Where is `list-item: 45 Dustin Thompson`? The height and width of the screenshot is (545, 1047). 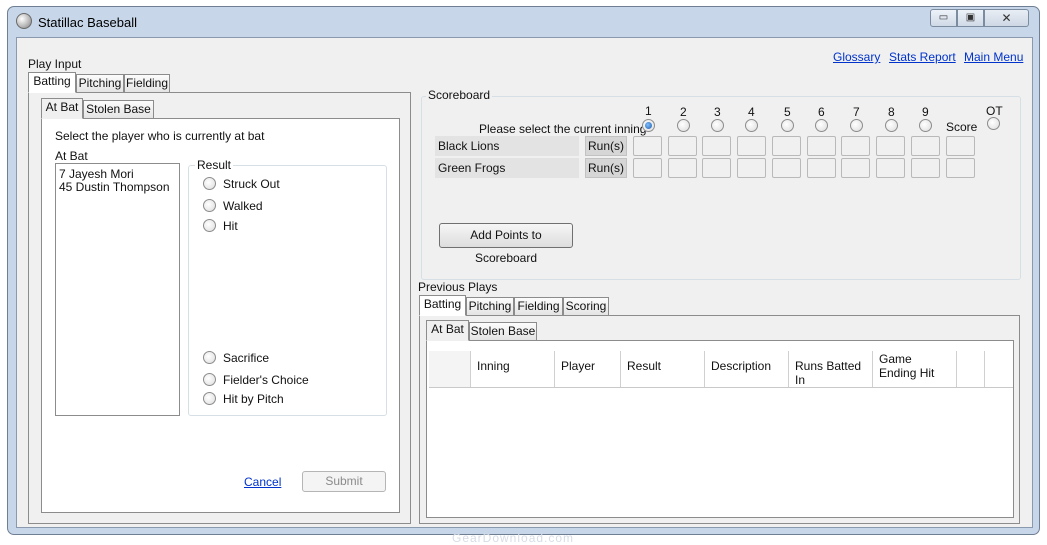
list-item: 45 Dustin Thompson is located at coordinates (114, 187).